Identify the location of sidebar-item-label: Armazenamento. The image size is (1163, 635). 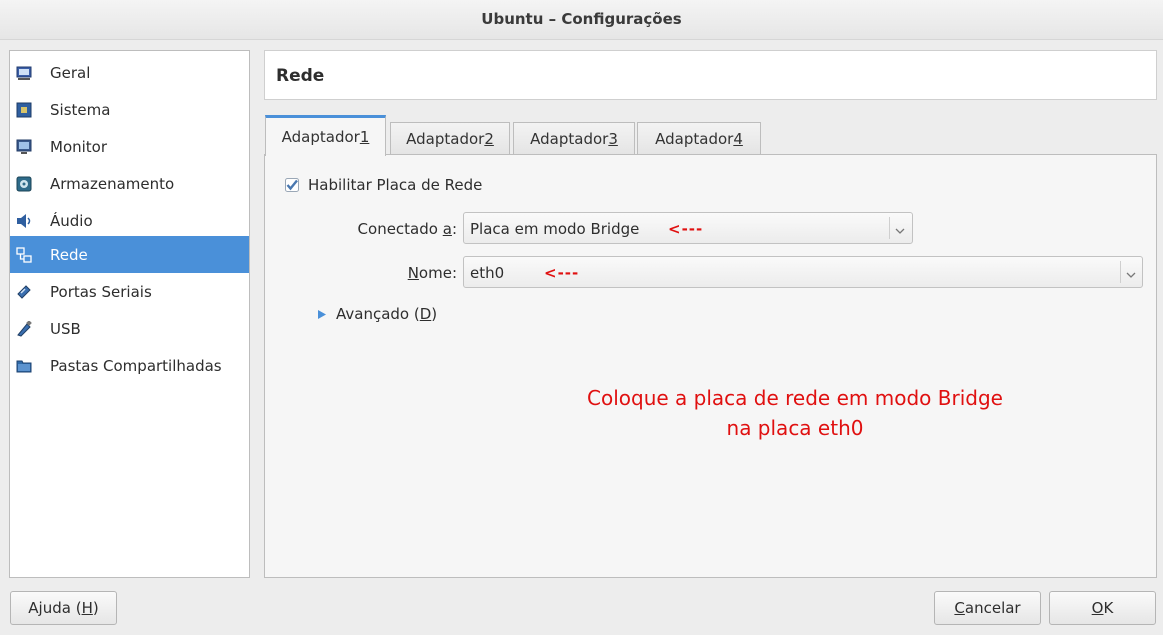
(112, 183).